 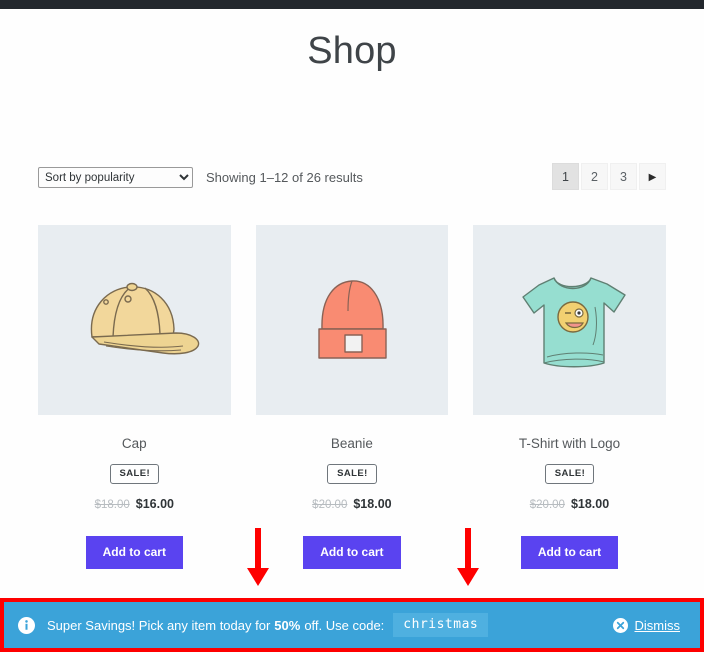 What do you see at coordinates (134, 504) in the screenshot?
I see `product-price: $18.00 $16.00` at bounding box center [134, 504].